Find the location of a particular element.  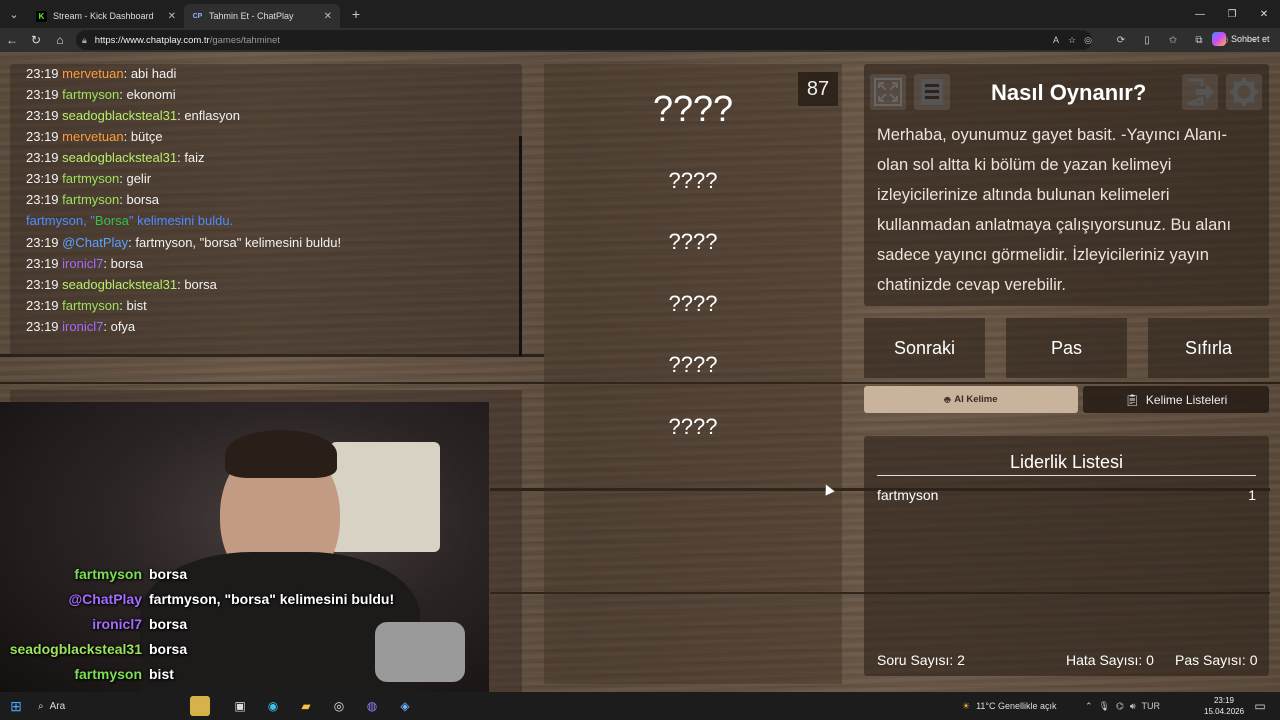

minimize-icon: — is located at coordinates (1200, 14).